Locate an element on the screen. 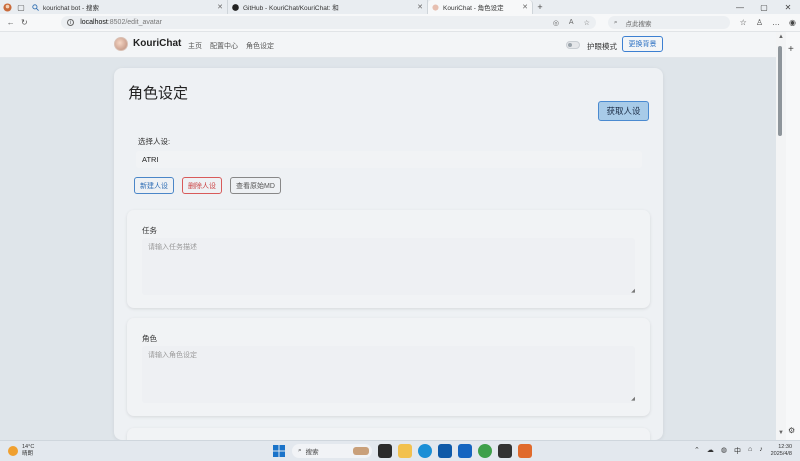 The height and width of the screenshot is (461, 800). github-icon is located at coordinates (235, 7).